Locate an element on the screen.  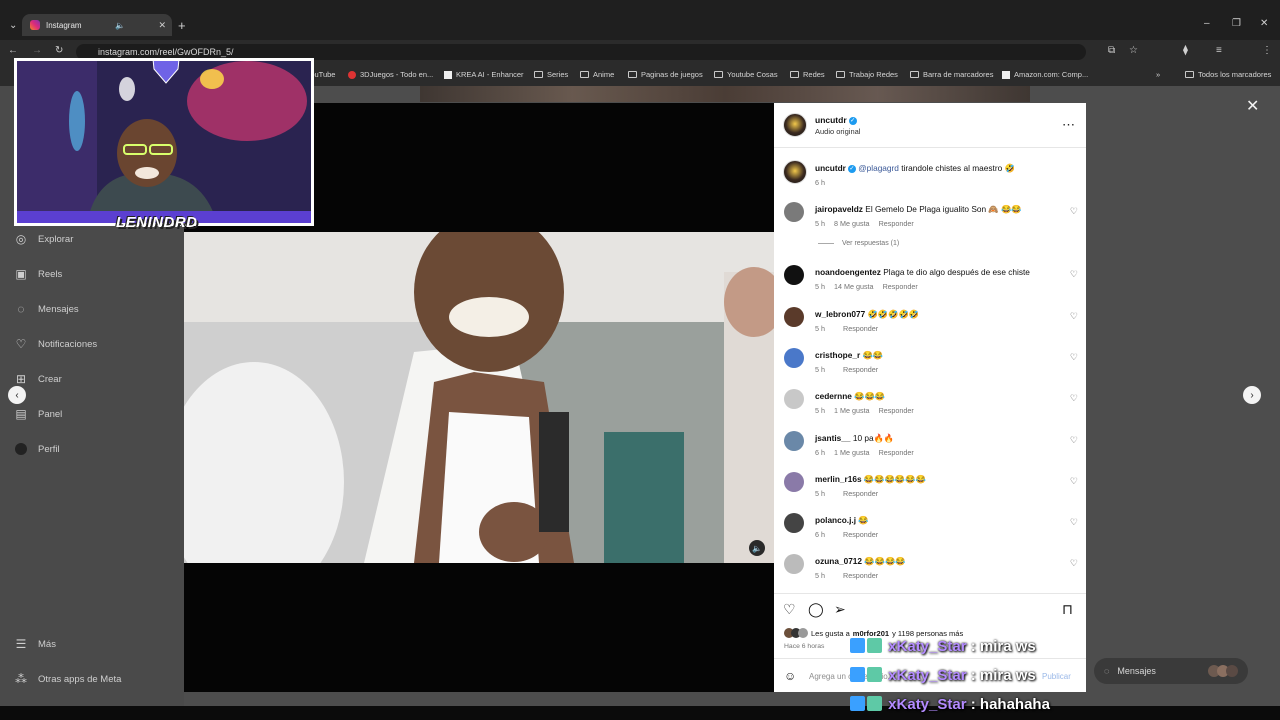
prev-post-icon: ‹ is located at coordinates (17, 395).